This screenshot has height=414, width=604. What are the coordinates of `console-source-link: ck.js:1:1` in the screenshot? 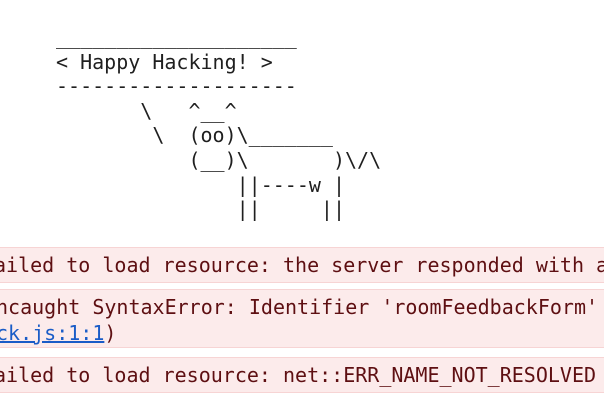 It's located at (52, 333).